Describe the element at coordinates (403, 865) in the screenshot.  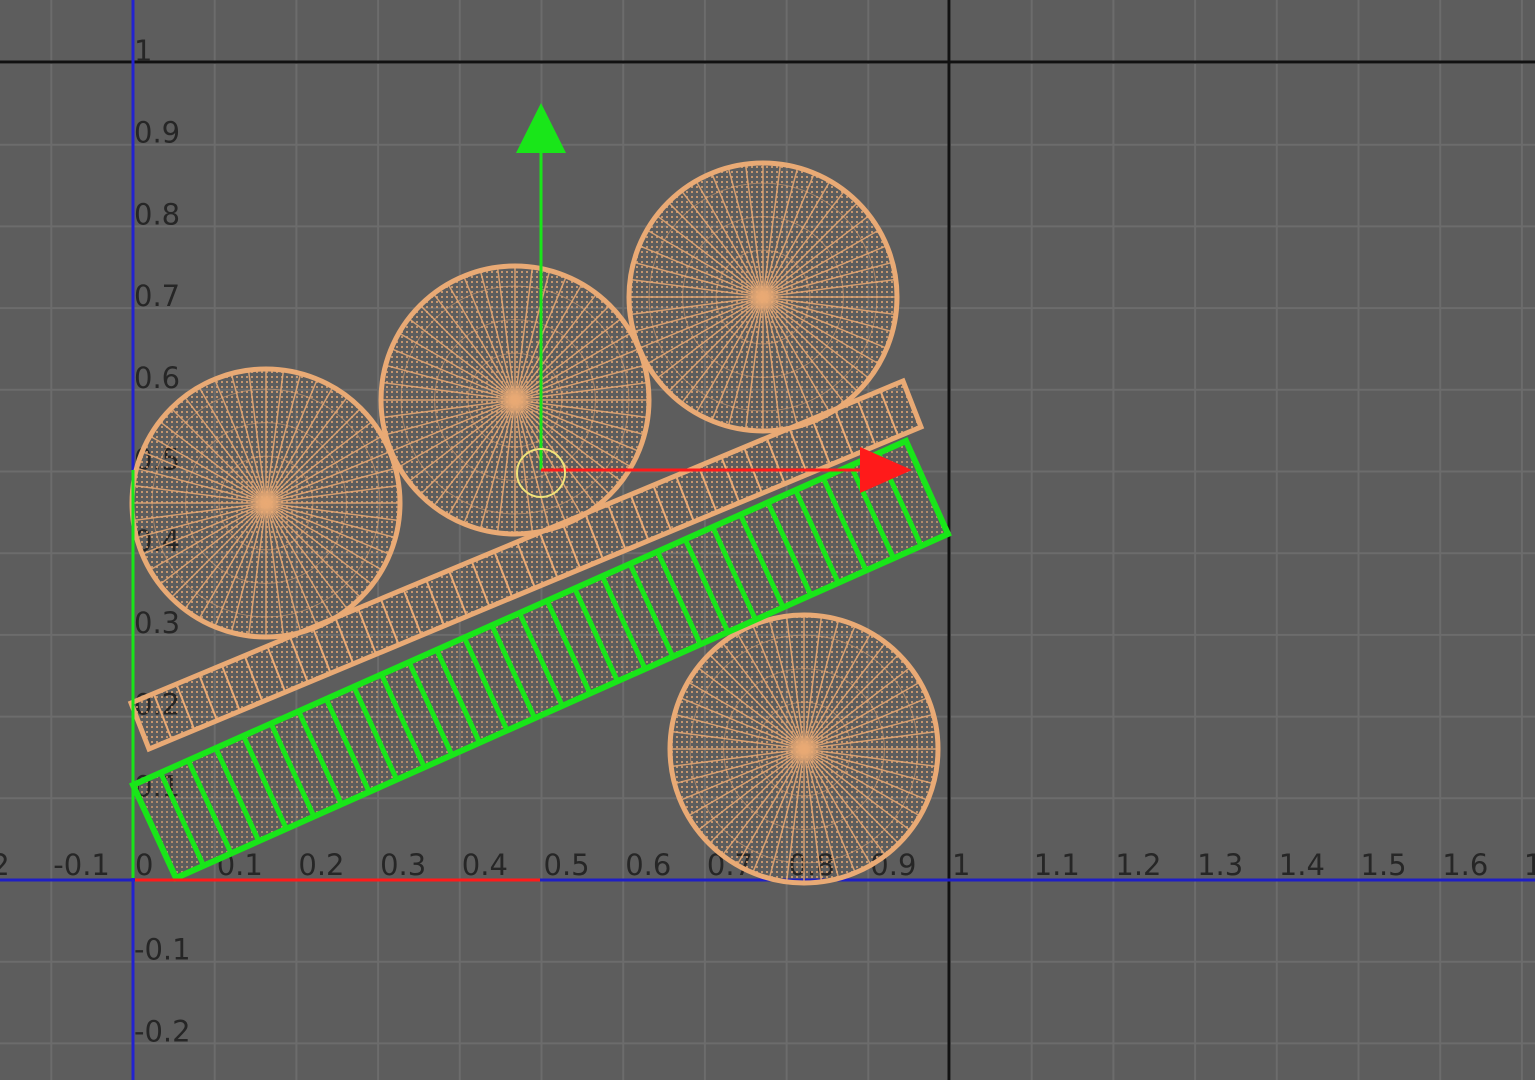
I see `u-tick-label: 0.3` at that location.